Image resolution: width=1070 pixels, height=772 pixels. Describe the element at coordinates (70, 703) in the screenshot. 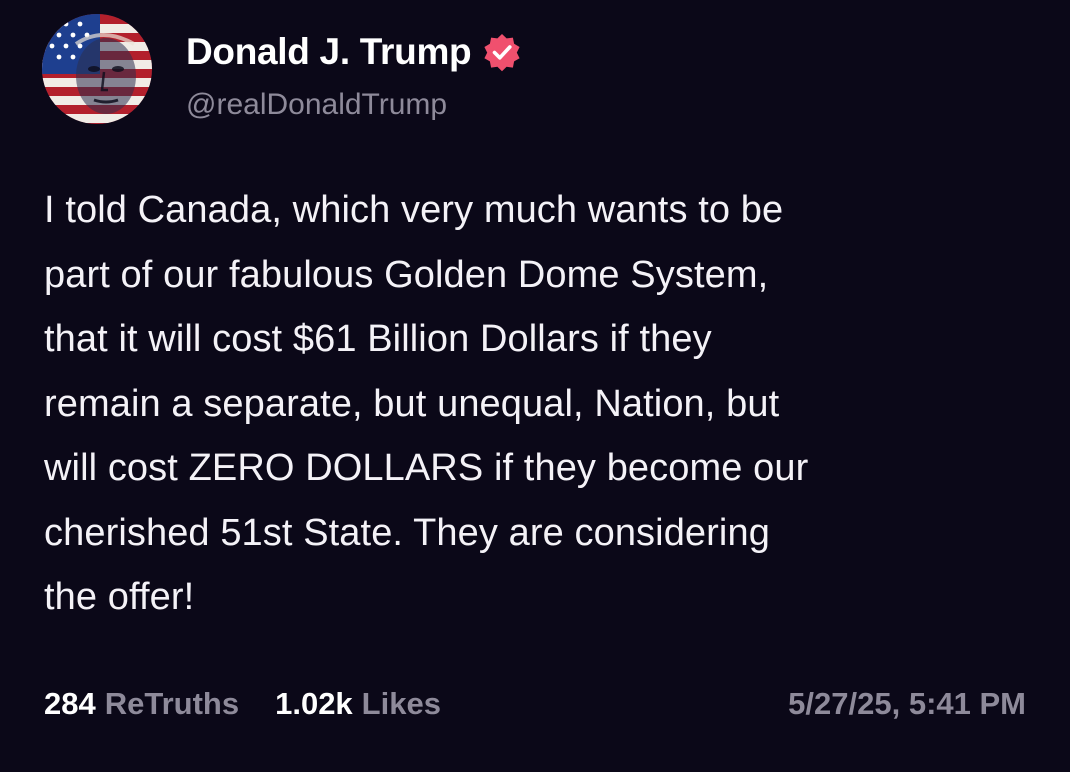

I see `retruths-count: 284` at that location.